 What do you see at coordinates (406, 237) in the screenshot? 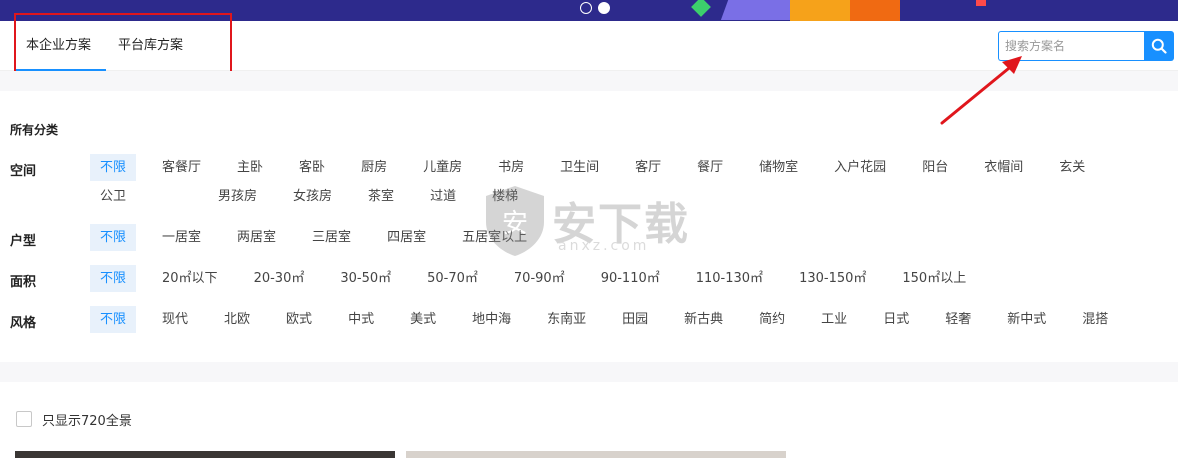
I see `filter-option: 四居室` at bounding box center [406, 237].